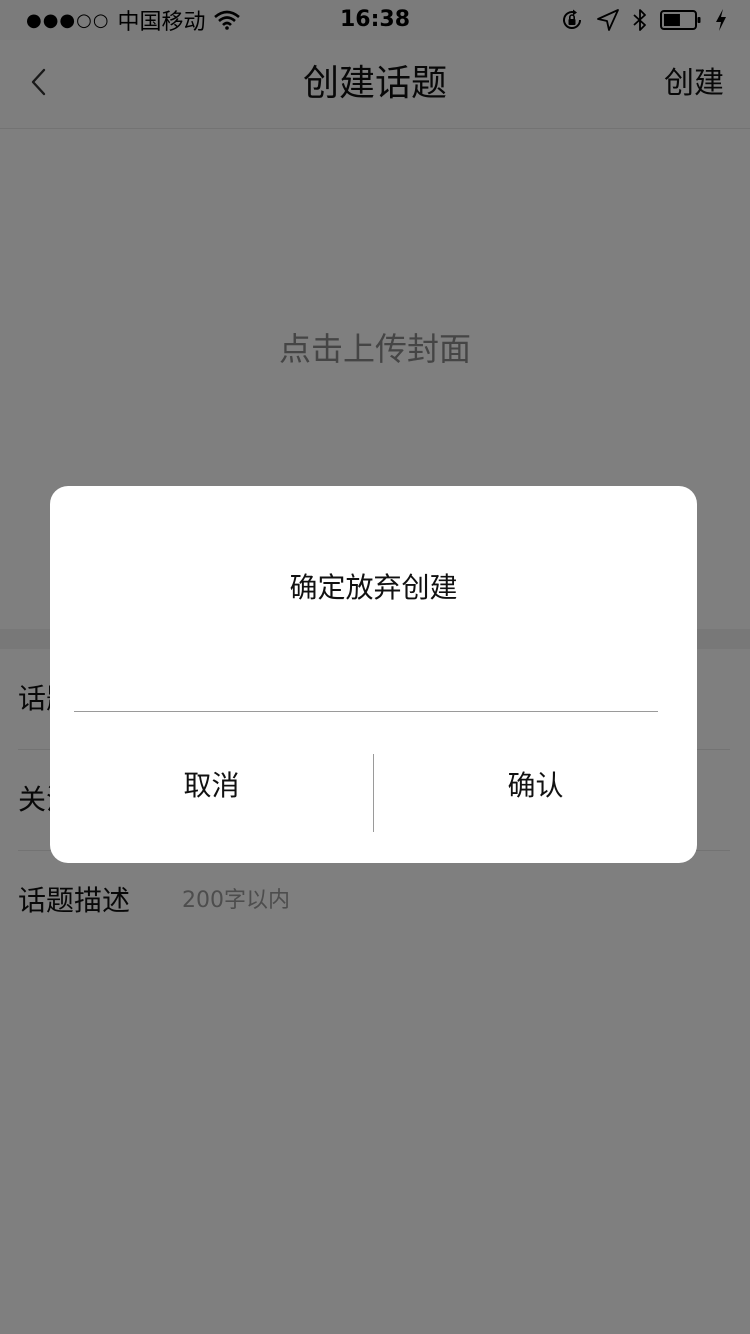 The width and height of the screenshot is (750, 1334). Describe the element at coordinates (211, 786) in the screenshot. I see `cancel-button: 取消` at that location.